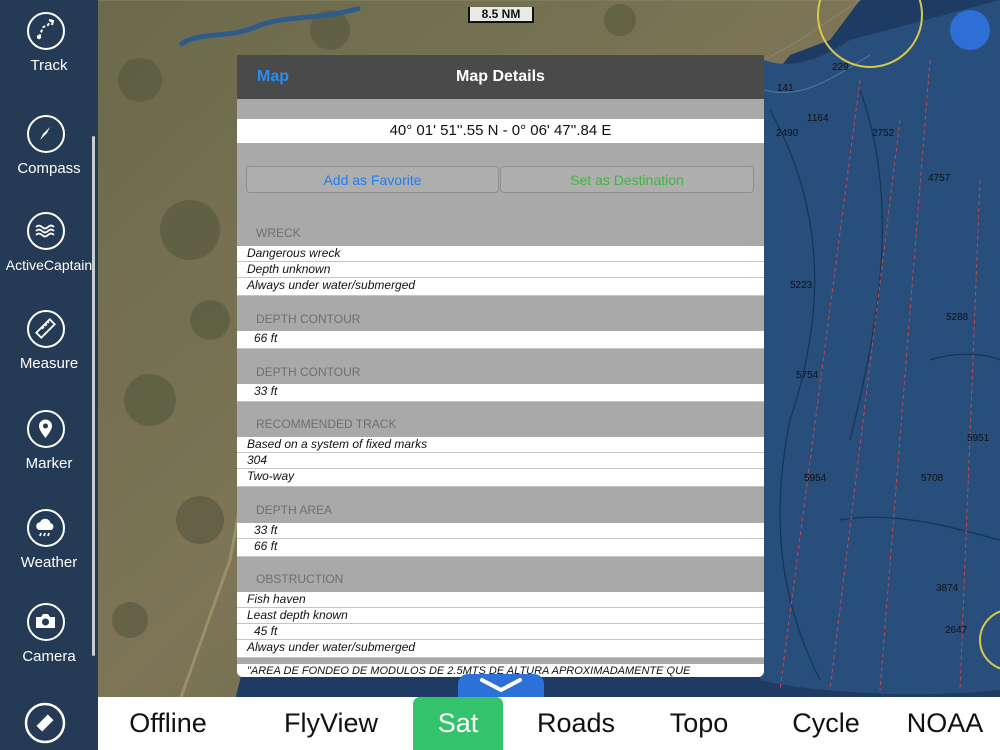 The height and width of the screenshot is (750, 1000). Describe the element at coordinates (49, 52) in the screenshot. I see `sidebar-item-track: Track` at that location.